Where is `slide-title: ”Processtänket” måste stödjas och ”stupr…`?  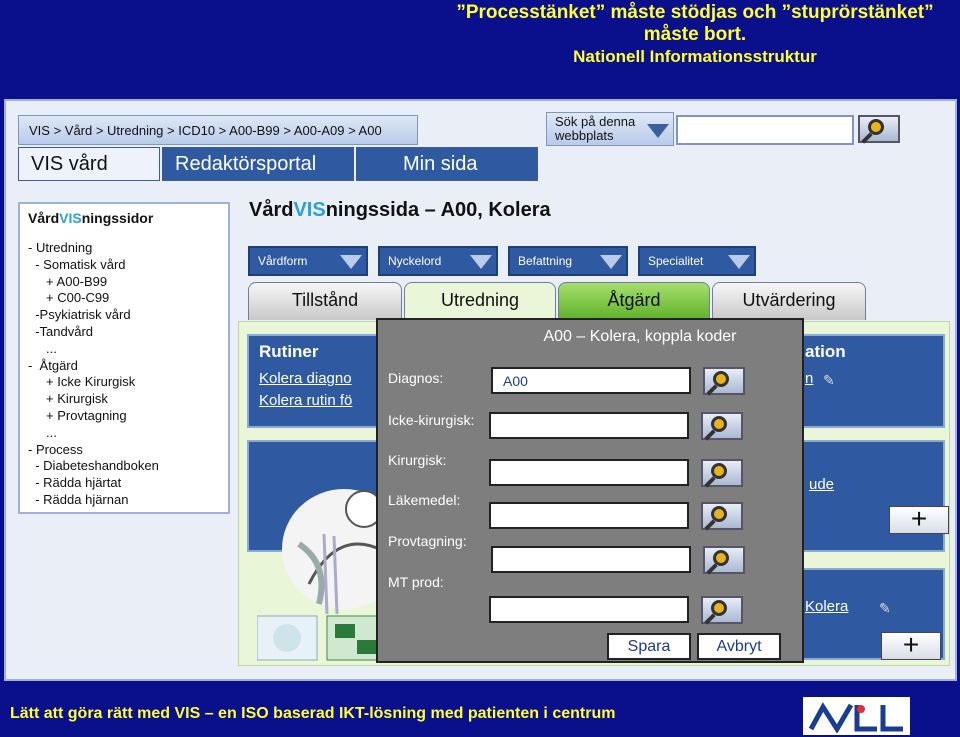 slide-title: ”Processtänket” måste stödjas och ”stupr… is located at coordinates (695, 35).